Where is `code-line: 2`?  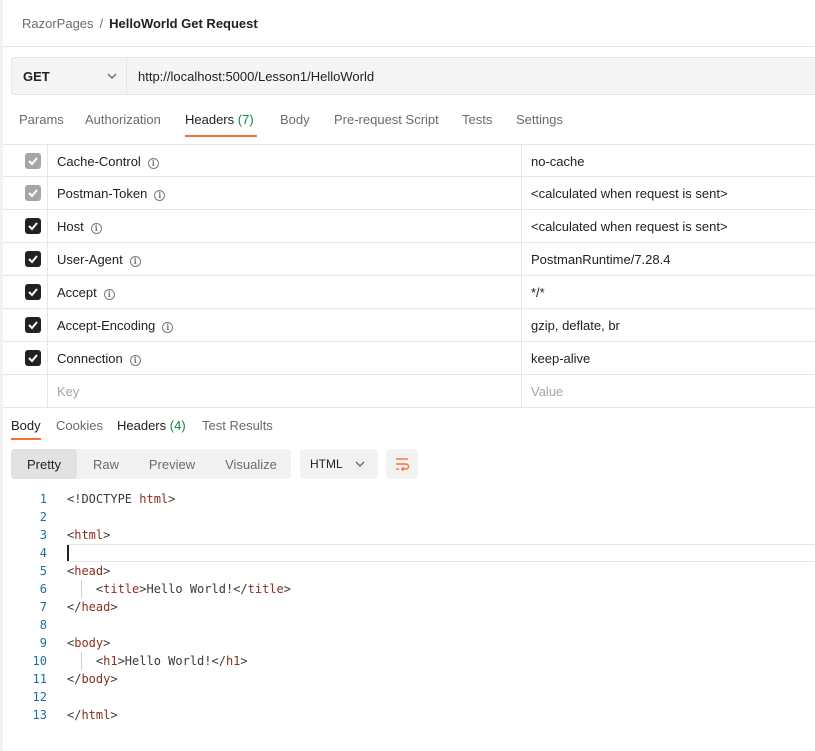 code-line: 2 is located at coordinates (413, 517).